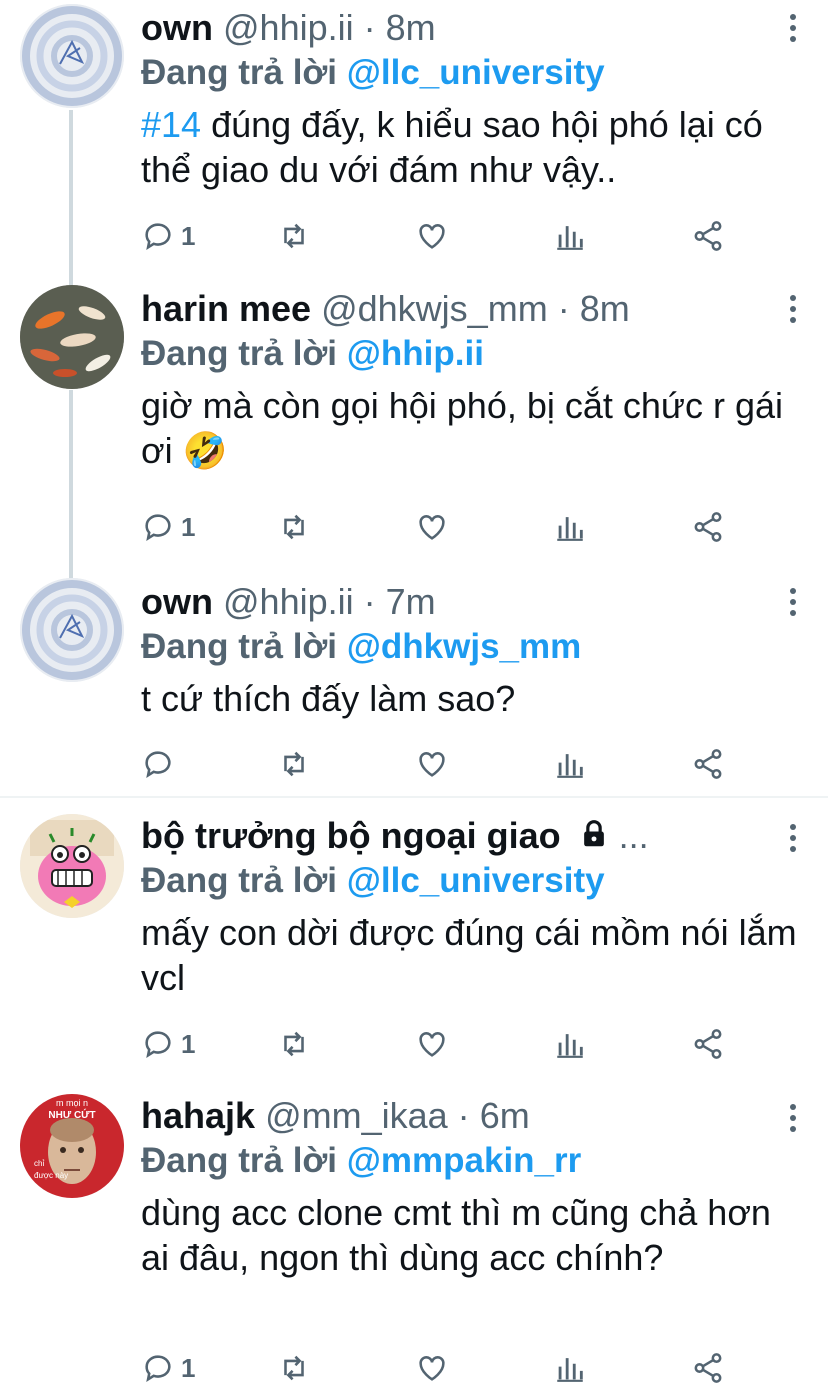  Describe the element at coordinates (472, 604) in the screenshot. I see `tweet-header: own @hhip.ii · 7m` at that location.